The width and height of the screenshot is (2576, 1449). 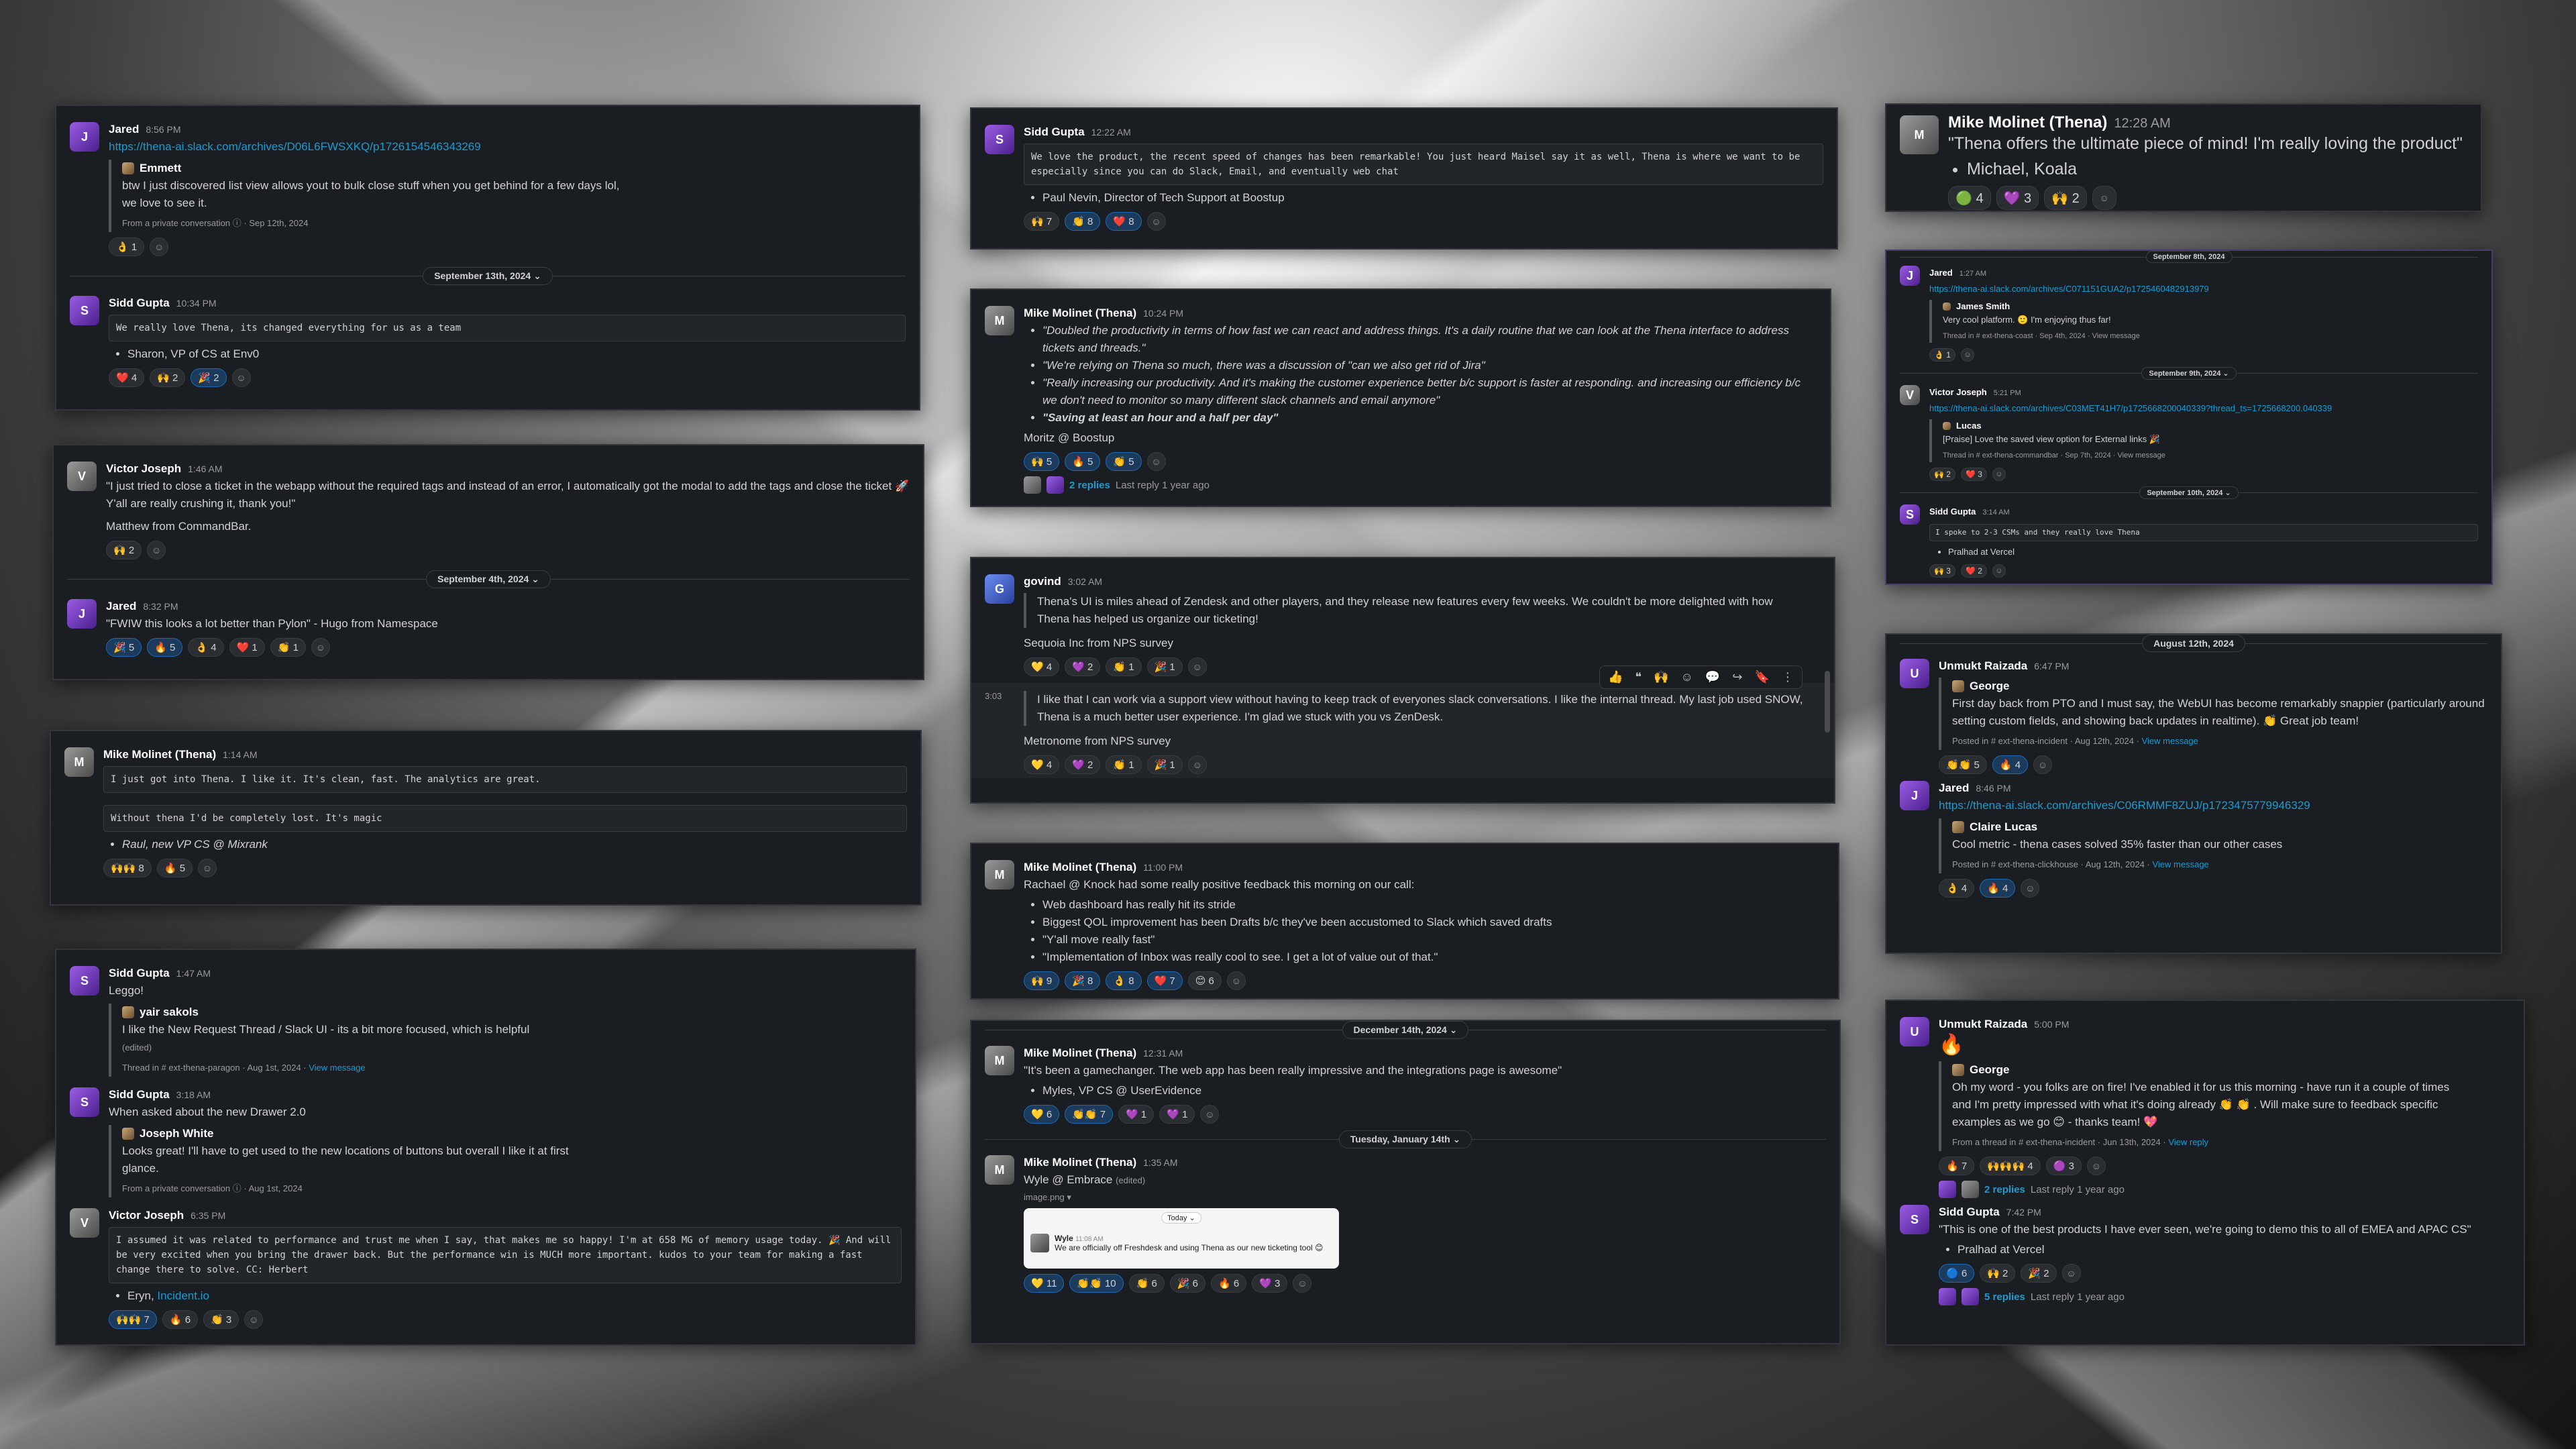 What do you see at coordinates (488, 276) in the screenshot?
I see `date-divider: September 13th, 2024 ⌄` at bounding box center [488, 276].